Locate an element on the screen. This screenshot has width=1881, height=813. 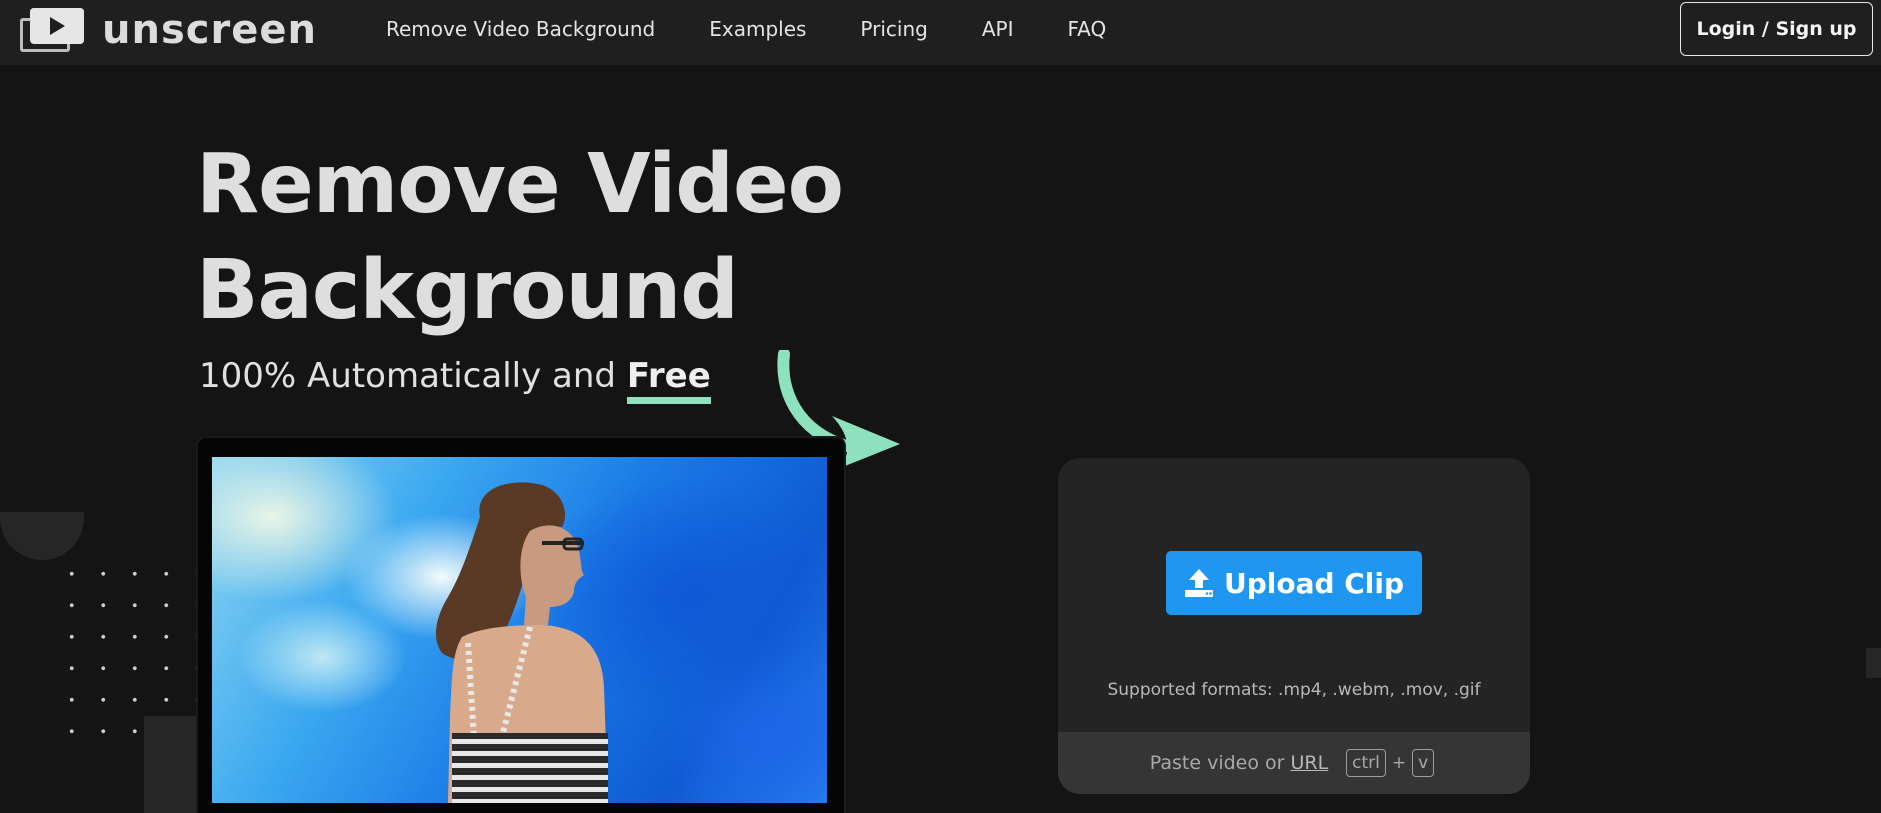
nav-link-pricing: Pricing is located at coordinates (893, 29).